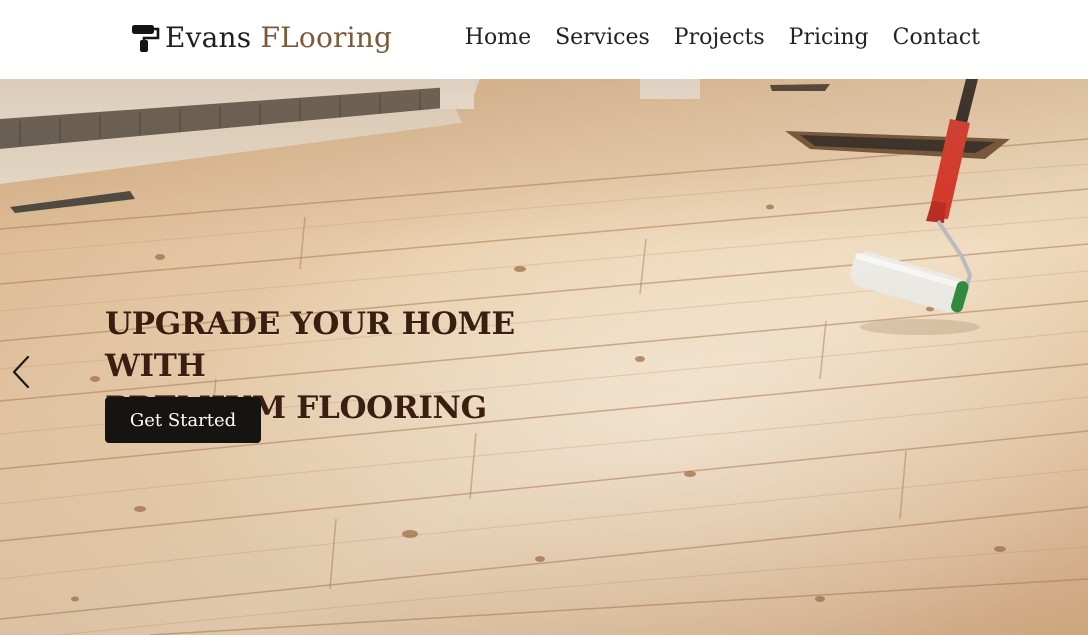 The width and height of the screenshot is (1088, 635). Describe the element at coordinates (213, 37) in the screenshot. I see `brand-name-main: Evans` at that location.